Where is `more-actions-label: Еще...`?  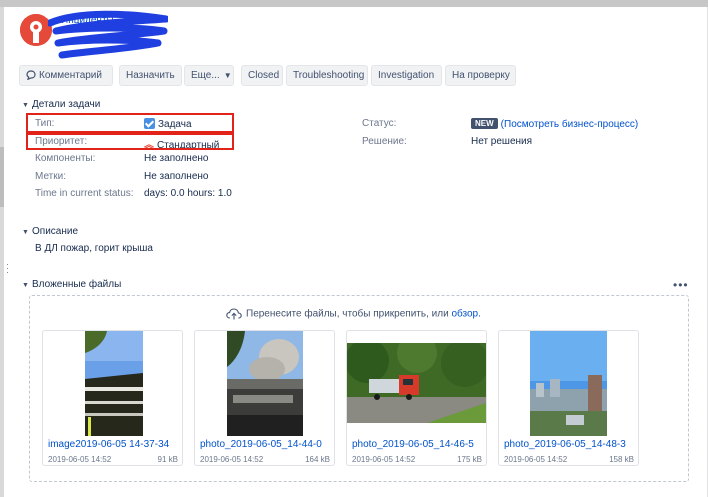 more-actions-label: Еще... is located at coordinates (205, 75).